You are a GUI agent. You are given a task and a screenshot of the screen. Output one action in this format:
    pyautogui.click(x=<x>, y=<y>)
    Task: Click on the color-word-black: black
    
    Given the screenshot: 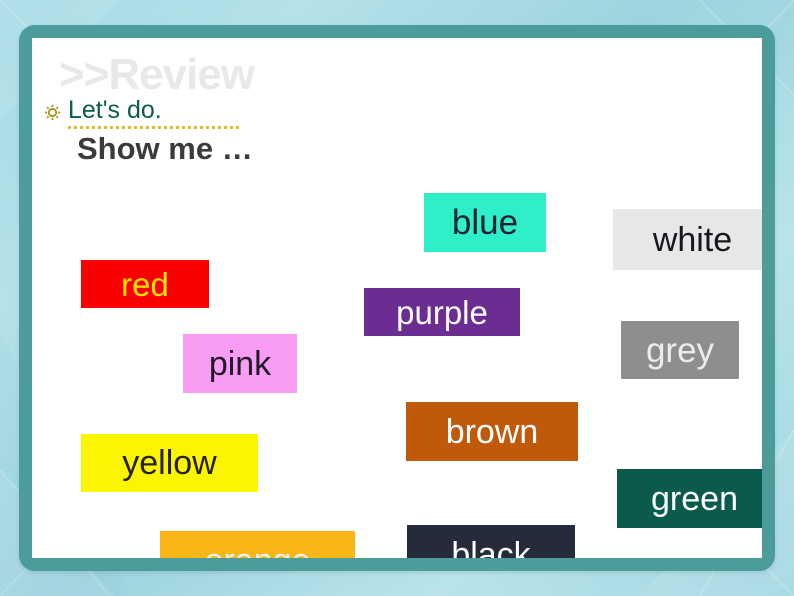 What is the action you would take?
    pyautogui.click(x=491, y=541)
    